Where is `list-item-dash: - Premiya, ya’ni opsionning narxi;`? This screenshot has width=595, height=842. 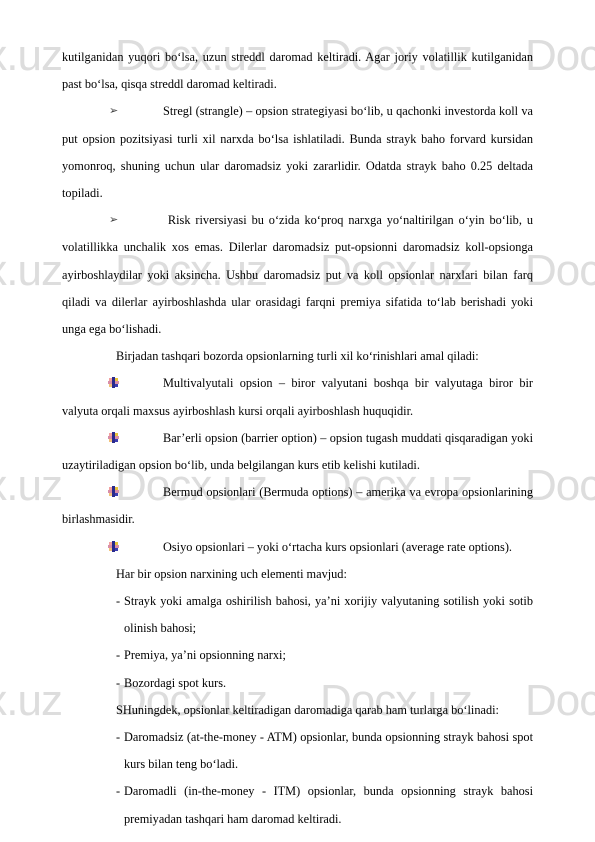
list-item-dash: - Premiya, ya’ni opsionning narxi; is located at coordinates (297, 655).